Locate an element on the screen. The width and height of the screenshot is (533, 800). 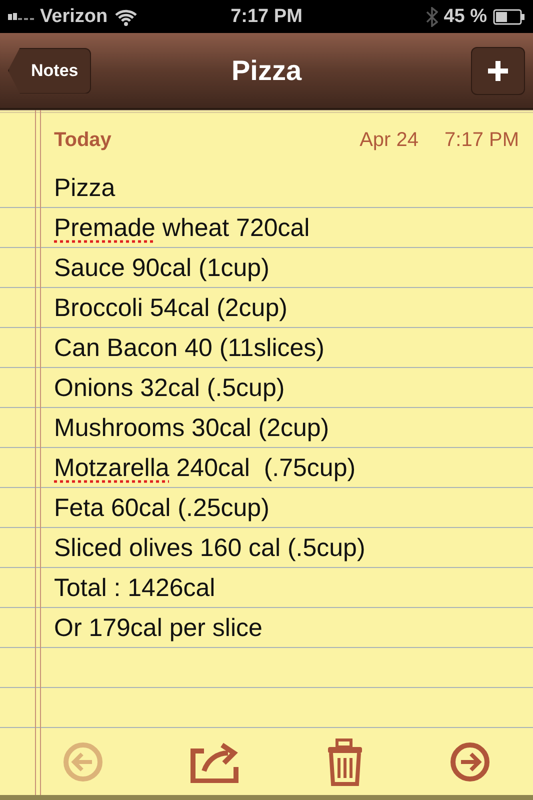
note-line: Total : 1426cal is located at coordinates (135, 588).